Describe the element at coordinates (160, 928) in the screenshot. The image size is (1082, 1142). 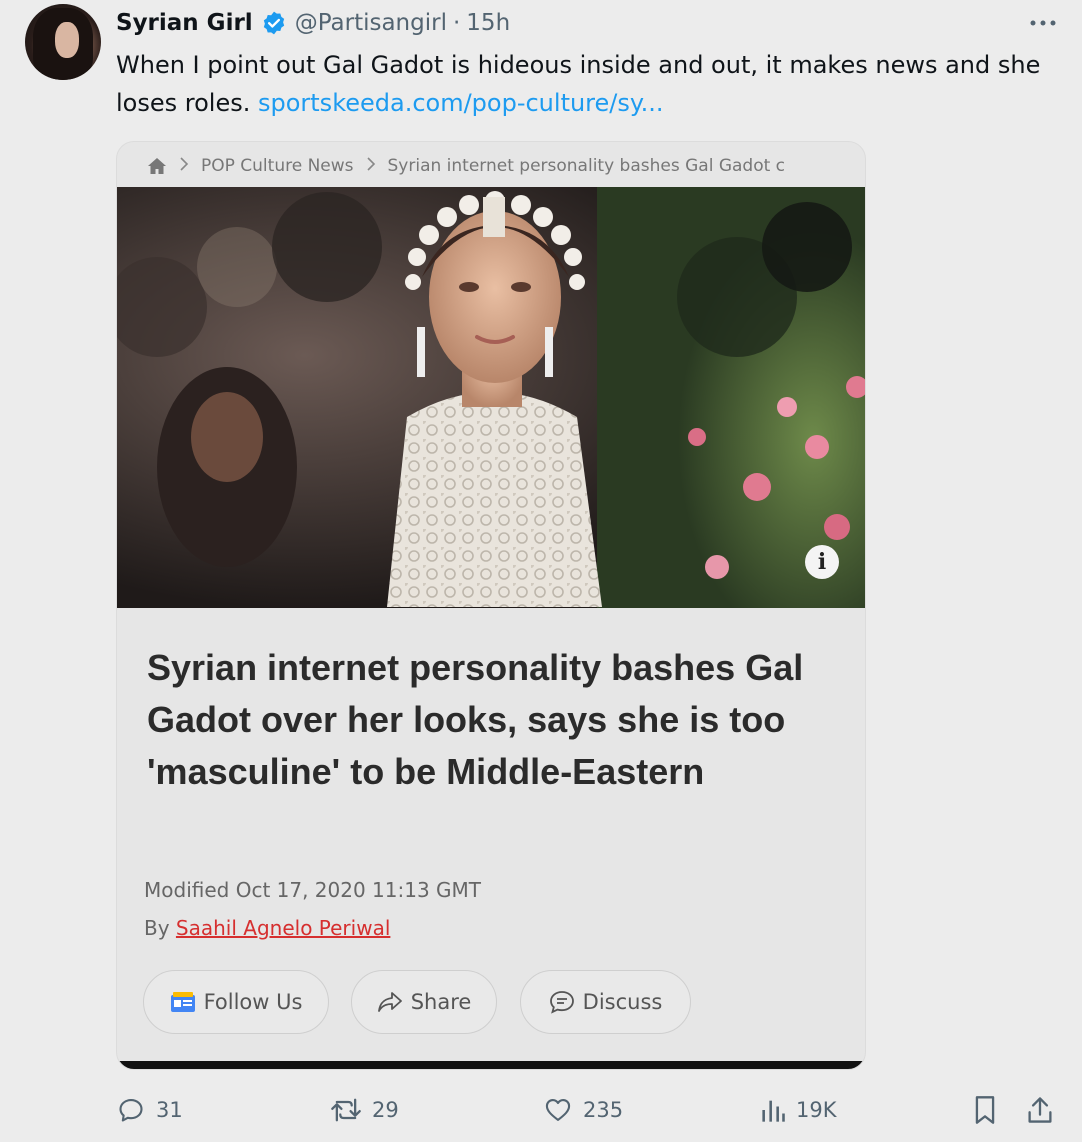
I see `byline-prefix: By` at that location.